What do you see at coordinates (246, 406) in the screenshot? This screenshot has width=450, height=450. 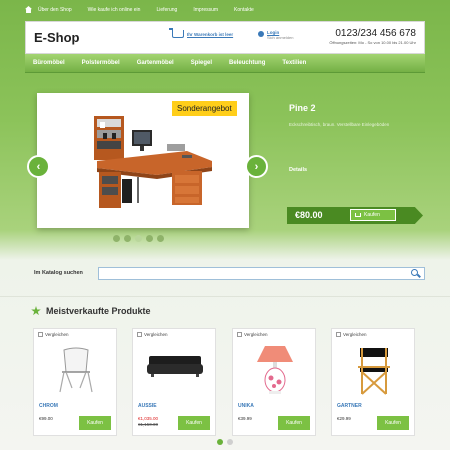 I see `product-name: UNIKA` at bounding box center [246, 406].